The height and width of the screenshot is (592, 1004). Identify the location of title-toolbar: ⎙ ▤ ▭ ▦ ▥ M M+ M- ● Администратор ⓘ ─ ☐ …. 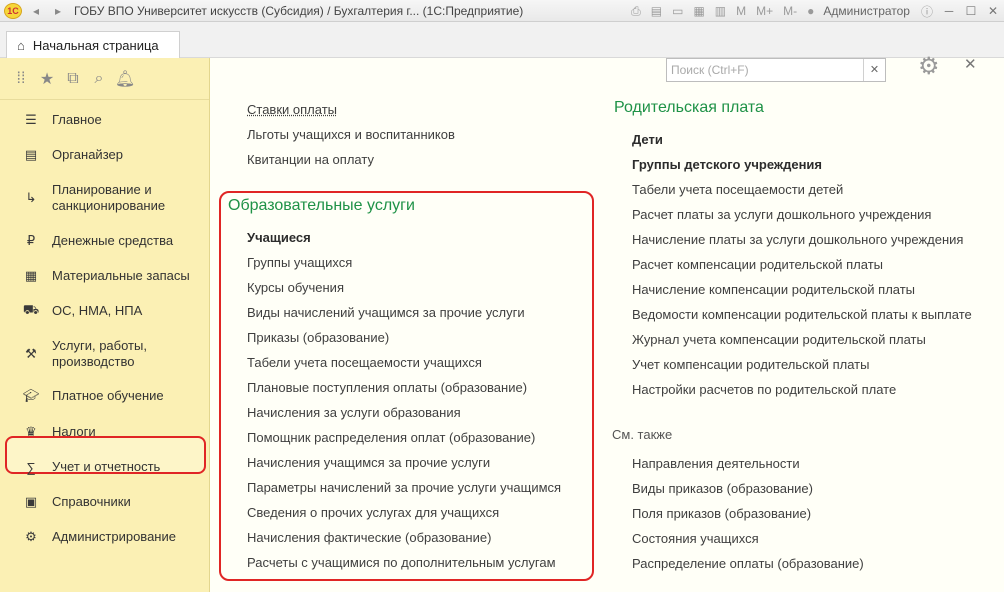
(815, 11).